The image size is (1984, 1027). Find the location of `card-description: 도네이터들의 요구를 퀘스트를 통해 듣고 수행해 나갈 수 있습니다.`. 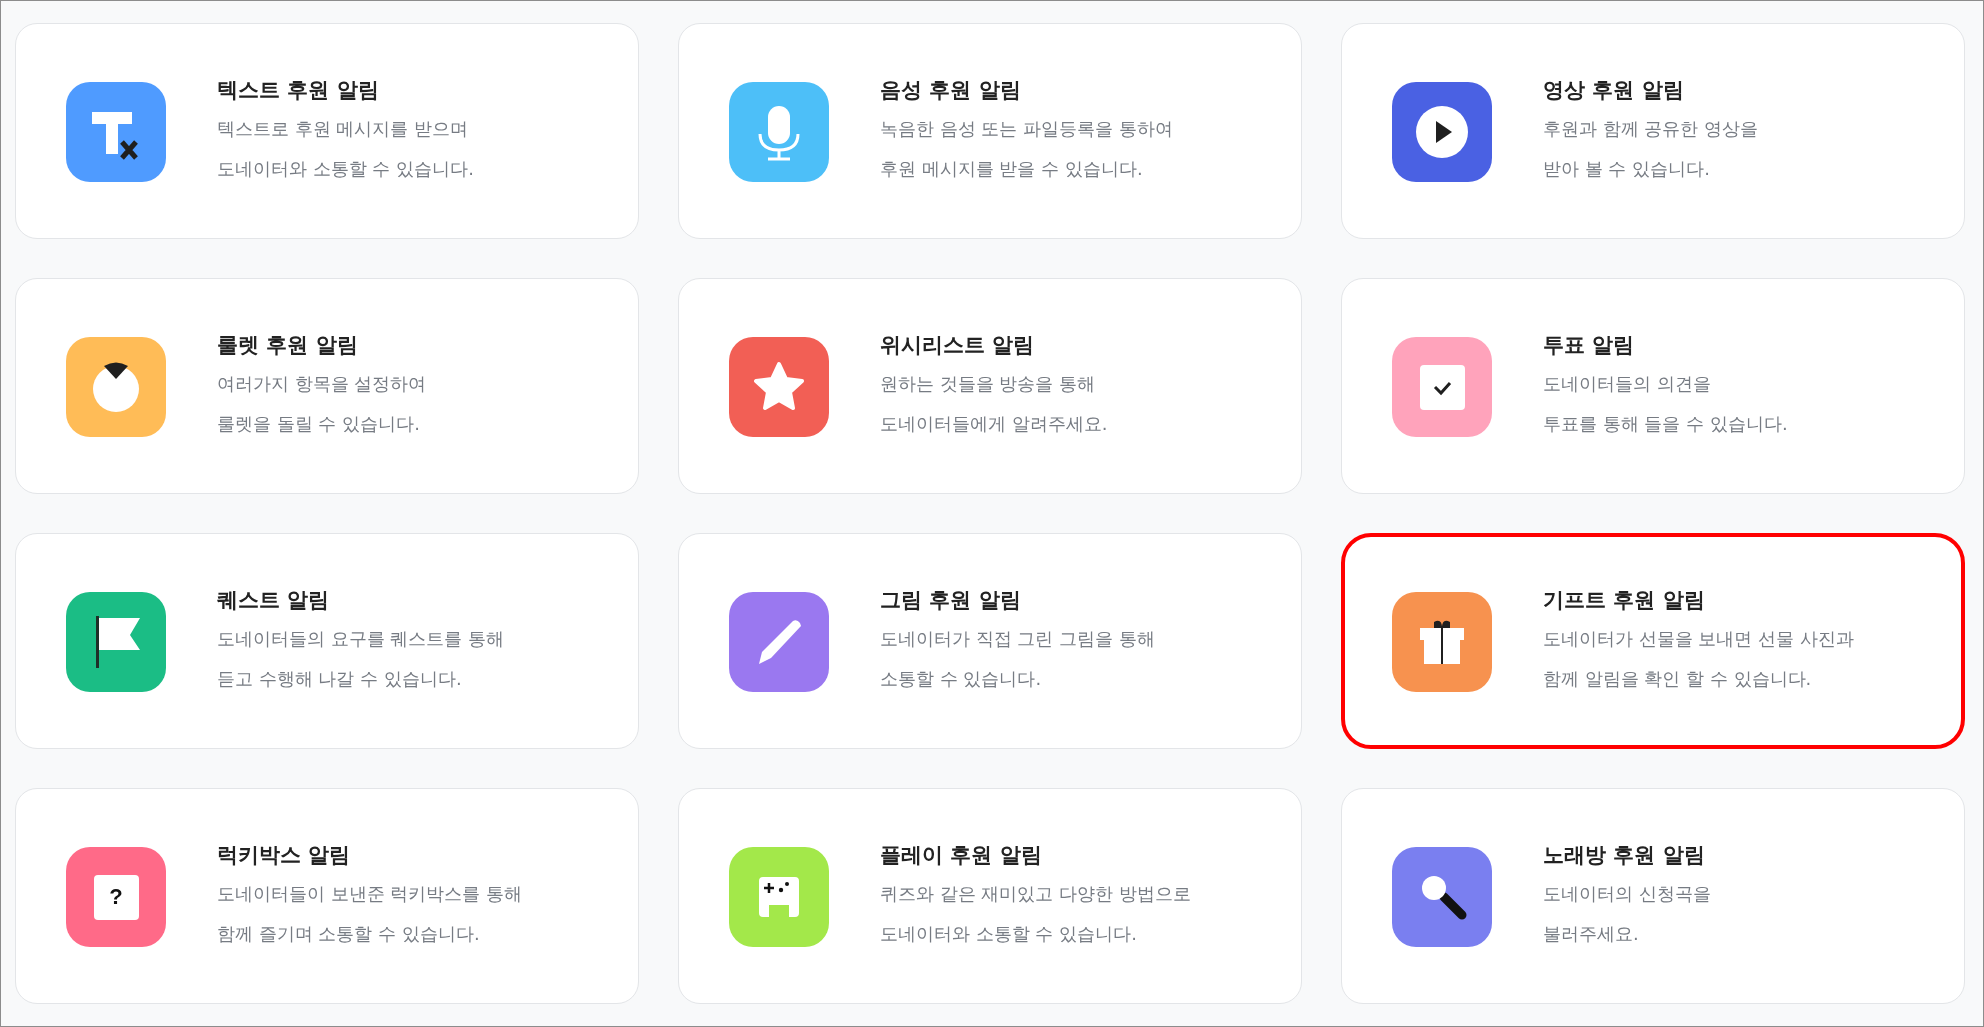

card-description: 도네이터들의 요구를 퀘스트를 통해 듣고 수행해 나갈 수 있습니다. is located at coordinates (361, 659).